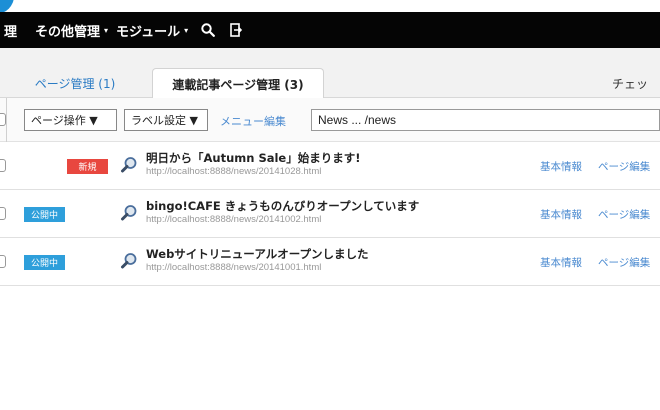 The height and width of the screenshot is (410, 660). Describe the element at coordinates (330, 30) in the screenshot. I see `top-navbar: 理 その他管理 ▾ モジュール ▾` at that location.